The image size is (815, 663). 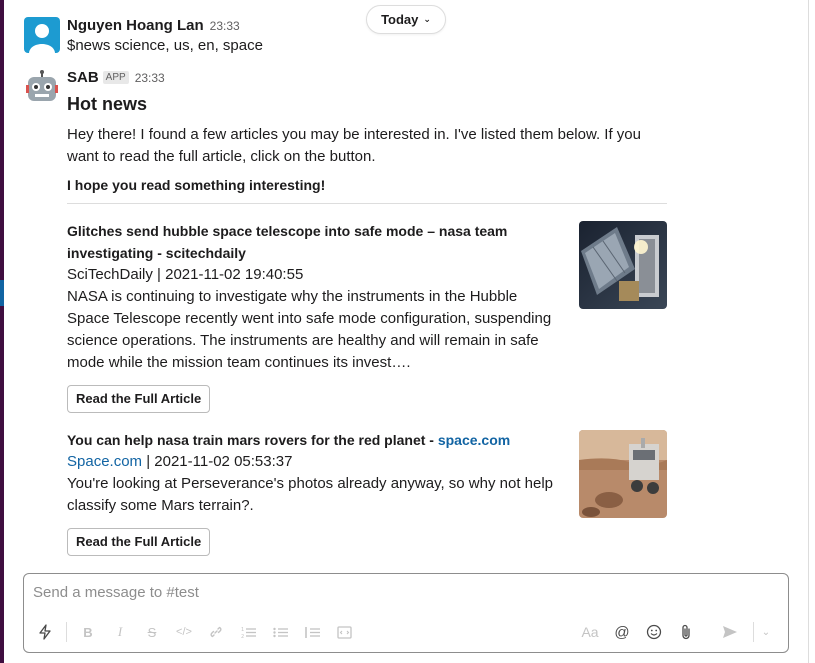 I want to click on article-meta: Space.com | 2021-11-02 05:53:37, so click(x=180, y=461).